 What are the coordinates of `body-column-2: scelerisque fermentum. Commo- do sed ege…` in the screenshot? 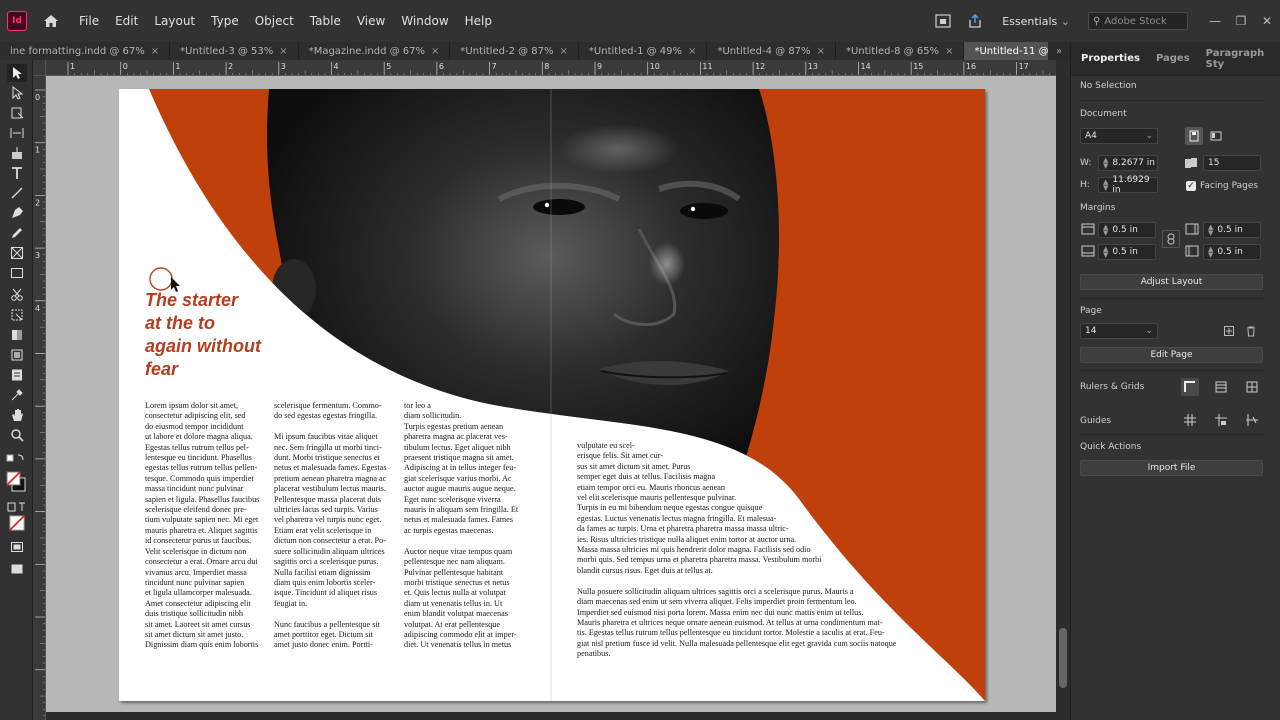 It's located at (339, 526).